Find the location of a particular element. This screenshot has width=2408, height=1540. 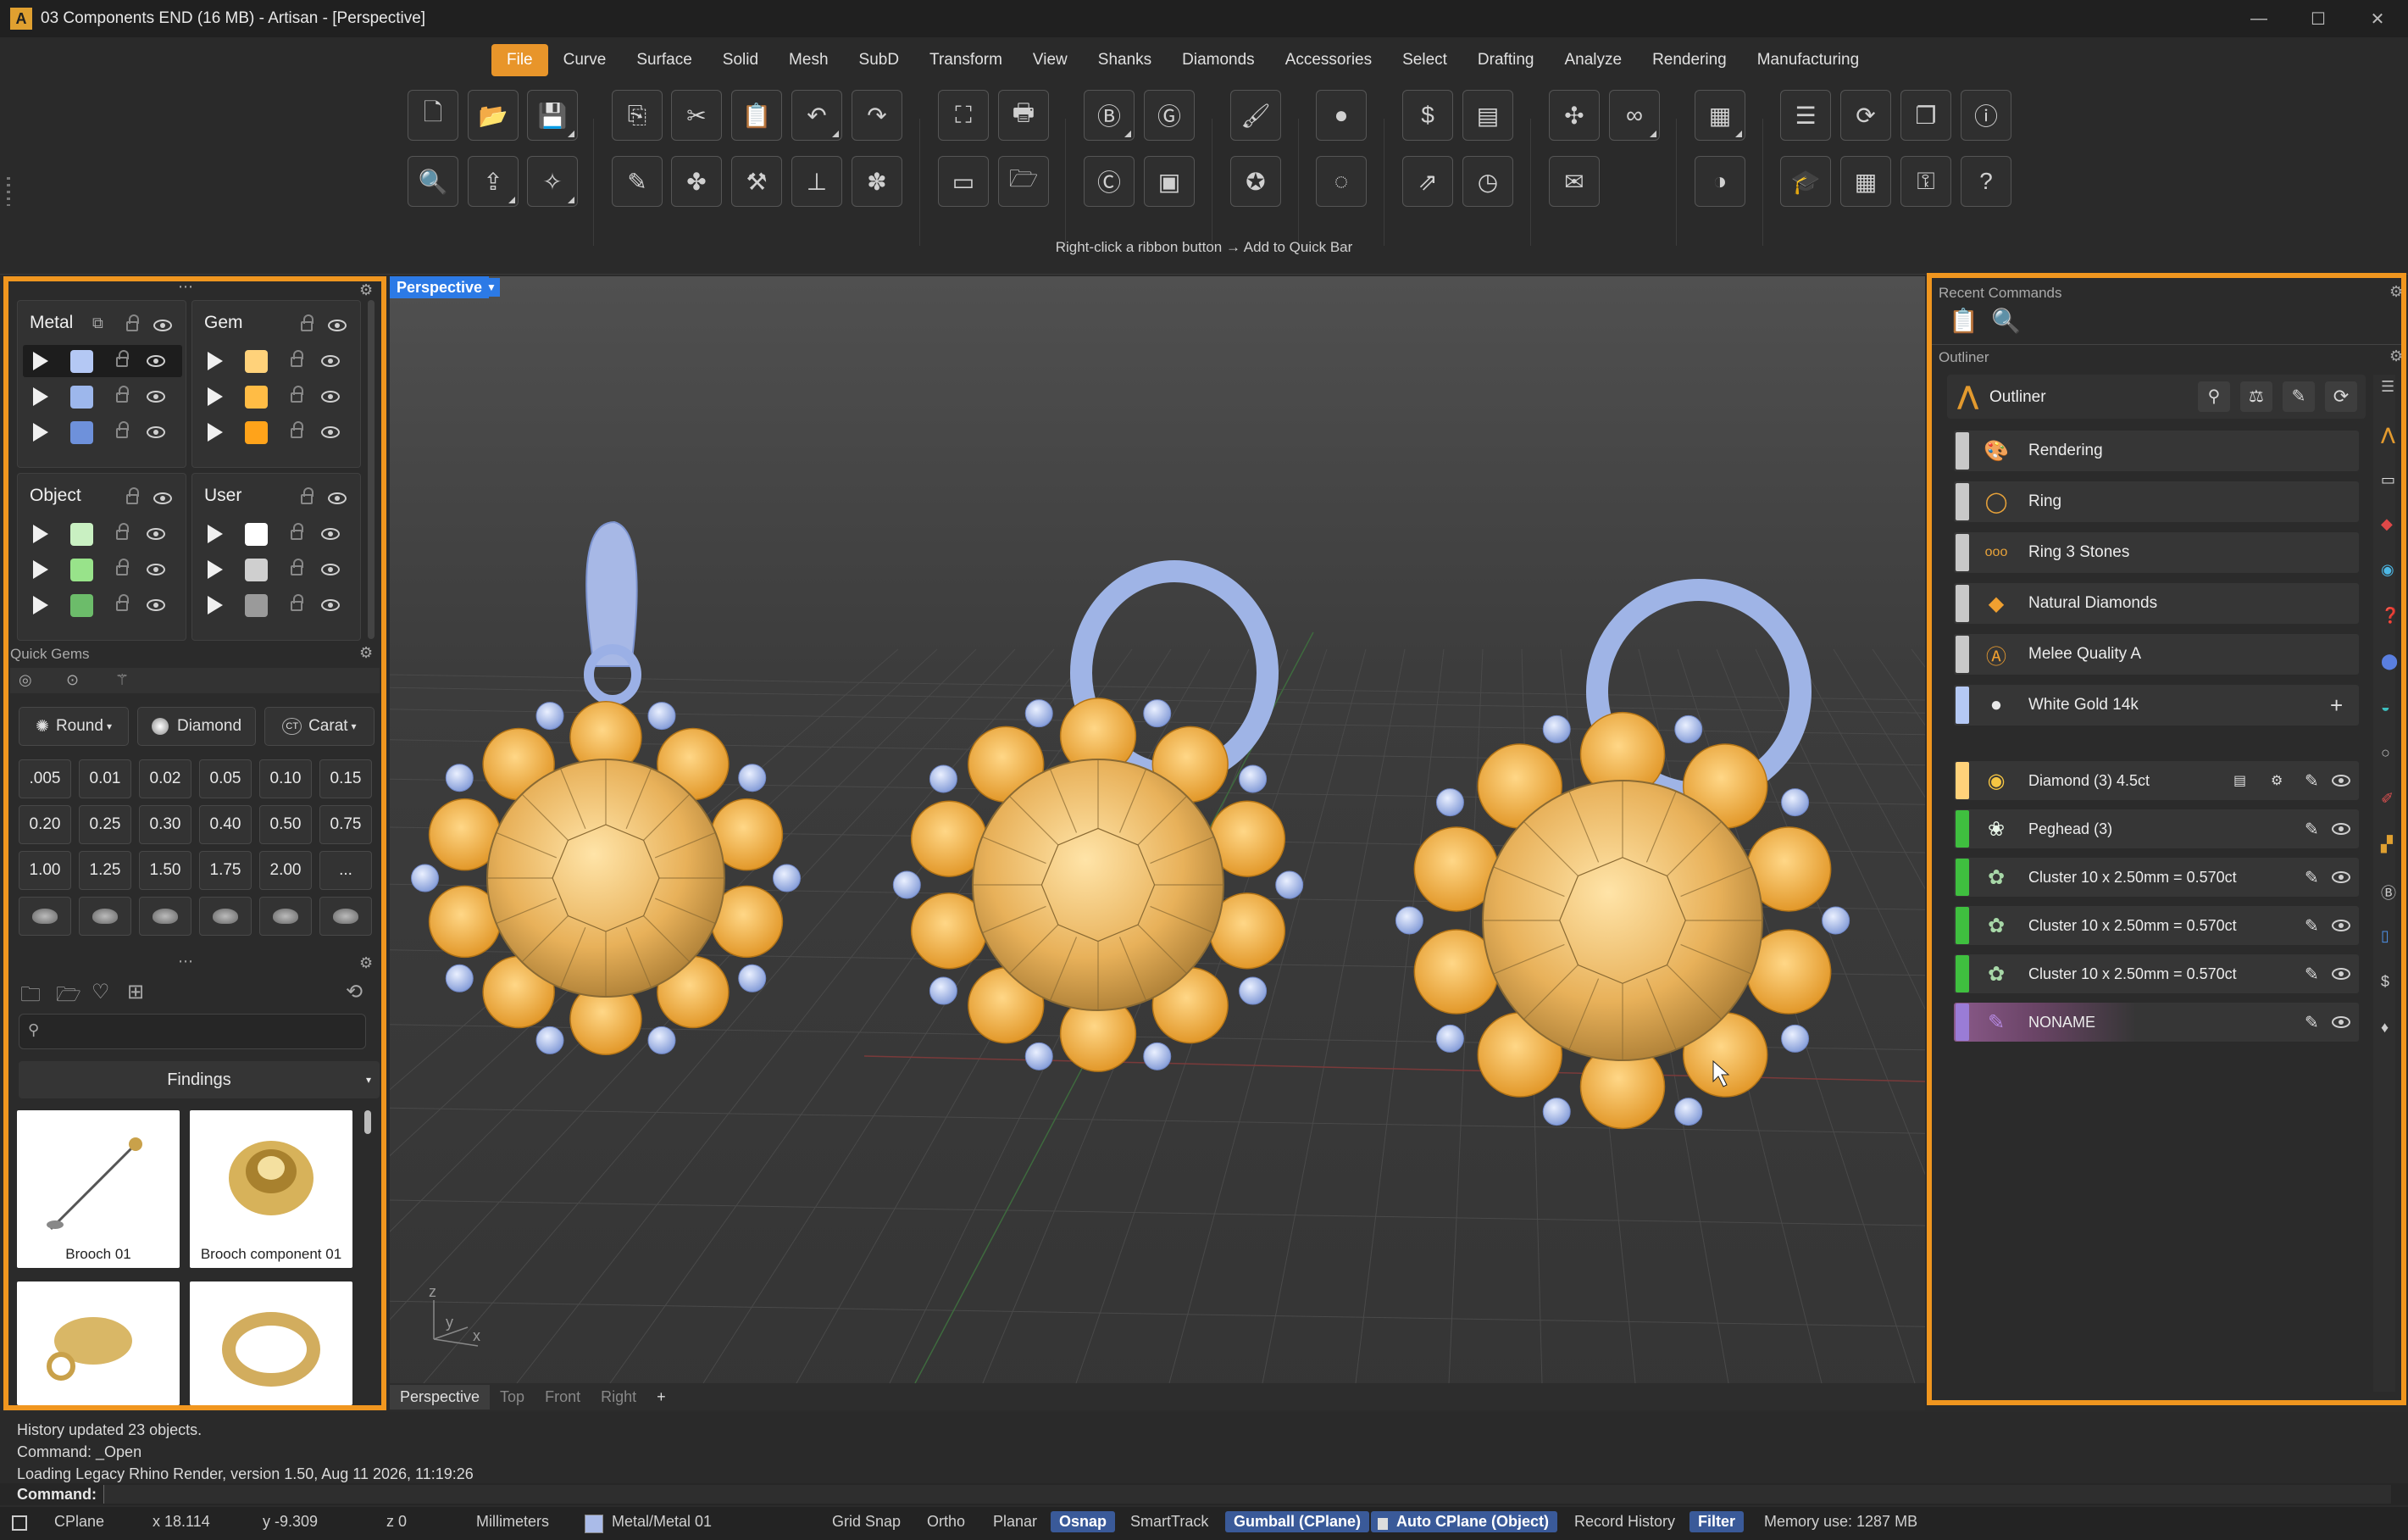

viewport-title-tab: Perspective is located at coordinates (440, 287).